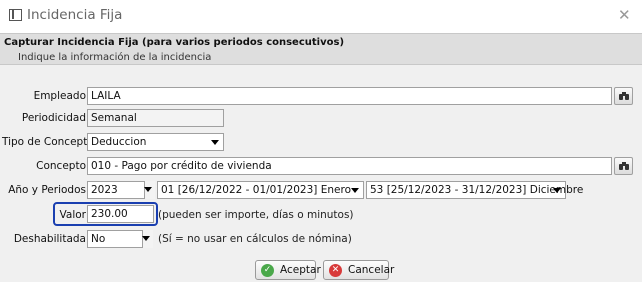  Describe the element at coordinates (59, 96) in the screenshot. I see `empleado-label: Empleado` at that location.